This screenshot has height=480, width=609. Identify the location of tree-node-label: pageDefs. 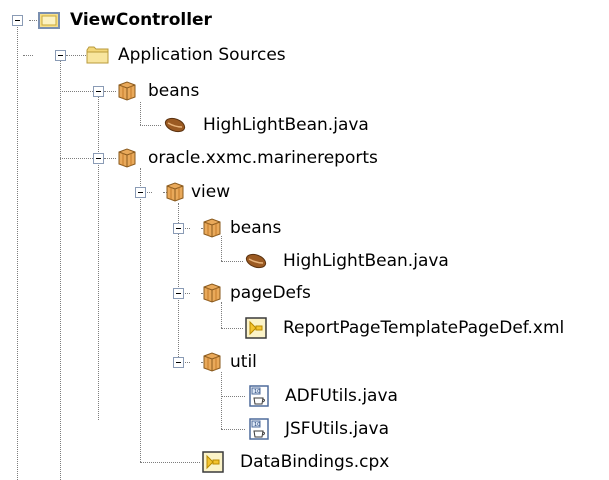
(270, 293).